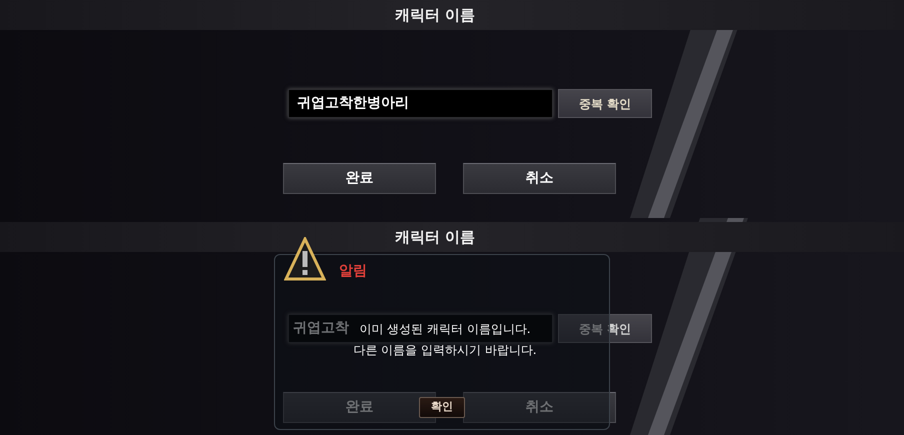 The image size is (904, 435). What do you see at coordinates (539, 178) in the screenshot?
I see `action-button: 취소` at bounding box center [539, 178].